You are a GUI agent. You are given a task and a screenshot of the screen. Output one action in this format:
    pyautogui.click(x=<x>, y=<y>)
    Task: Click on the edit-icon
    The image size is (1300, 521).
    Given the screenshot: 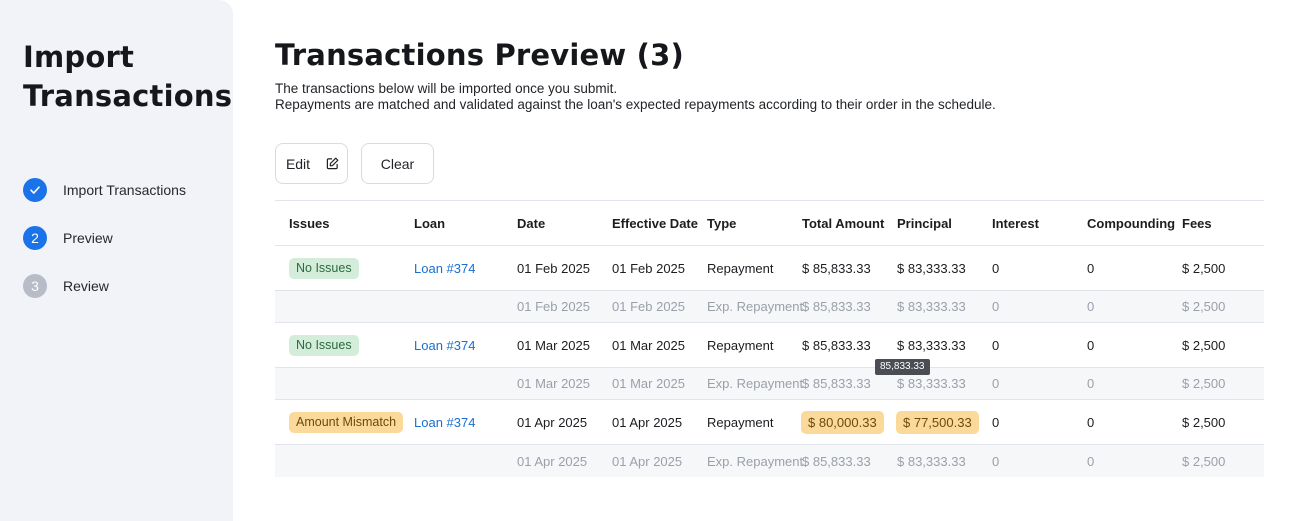 What is the action you would take?
    pyautogui.click(x=332, y=163)
    